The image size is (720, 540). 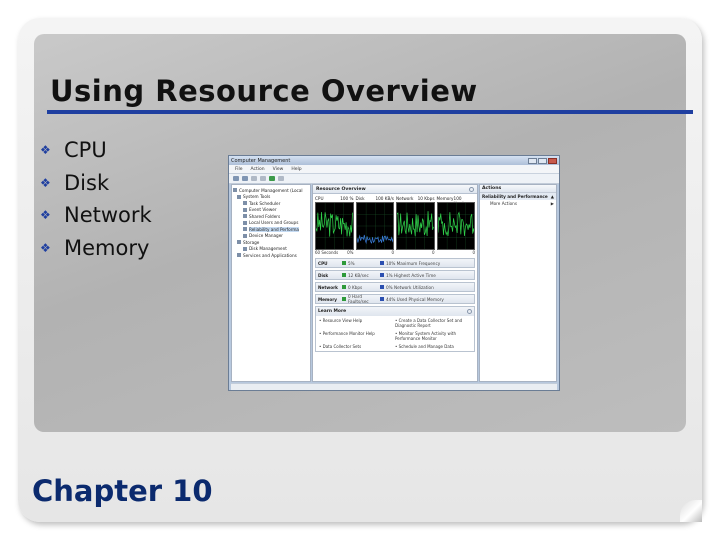 I want to click on tree-item-label: System Tools, so click(x=257, y=197).